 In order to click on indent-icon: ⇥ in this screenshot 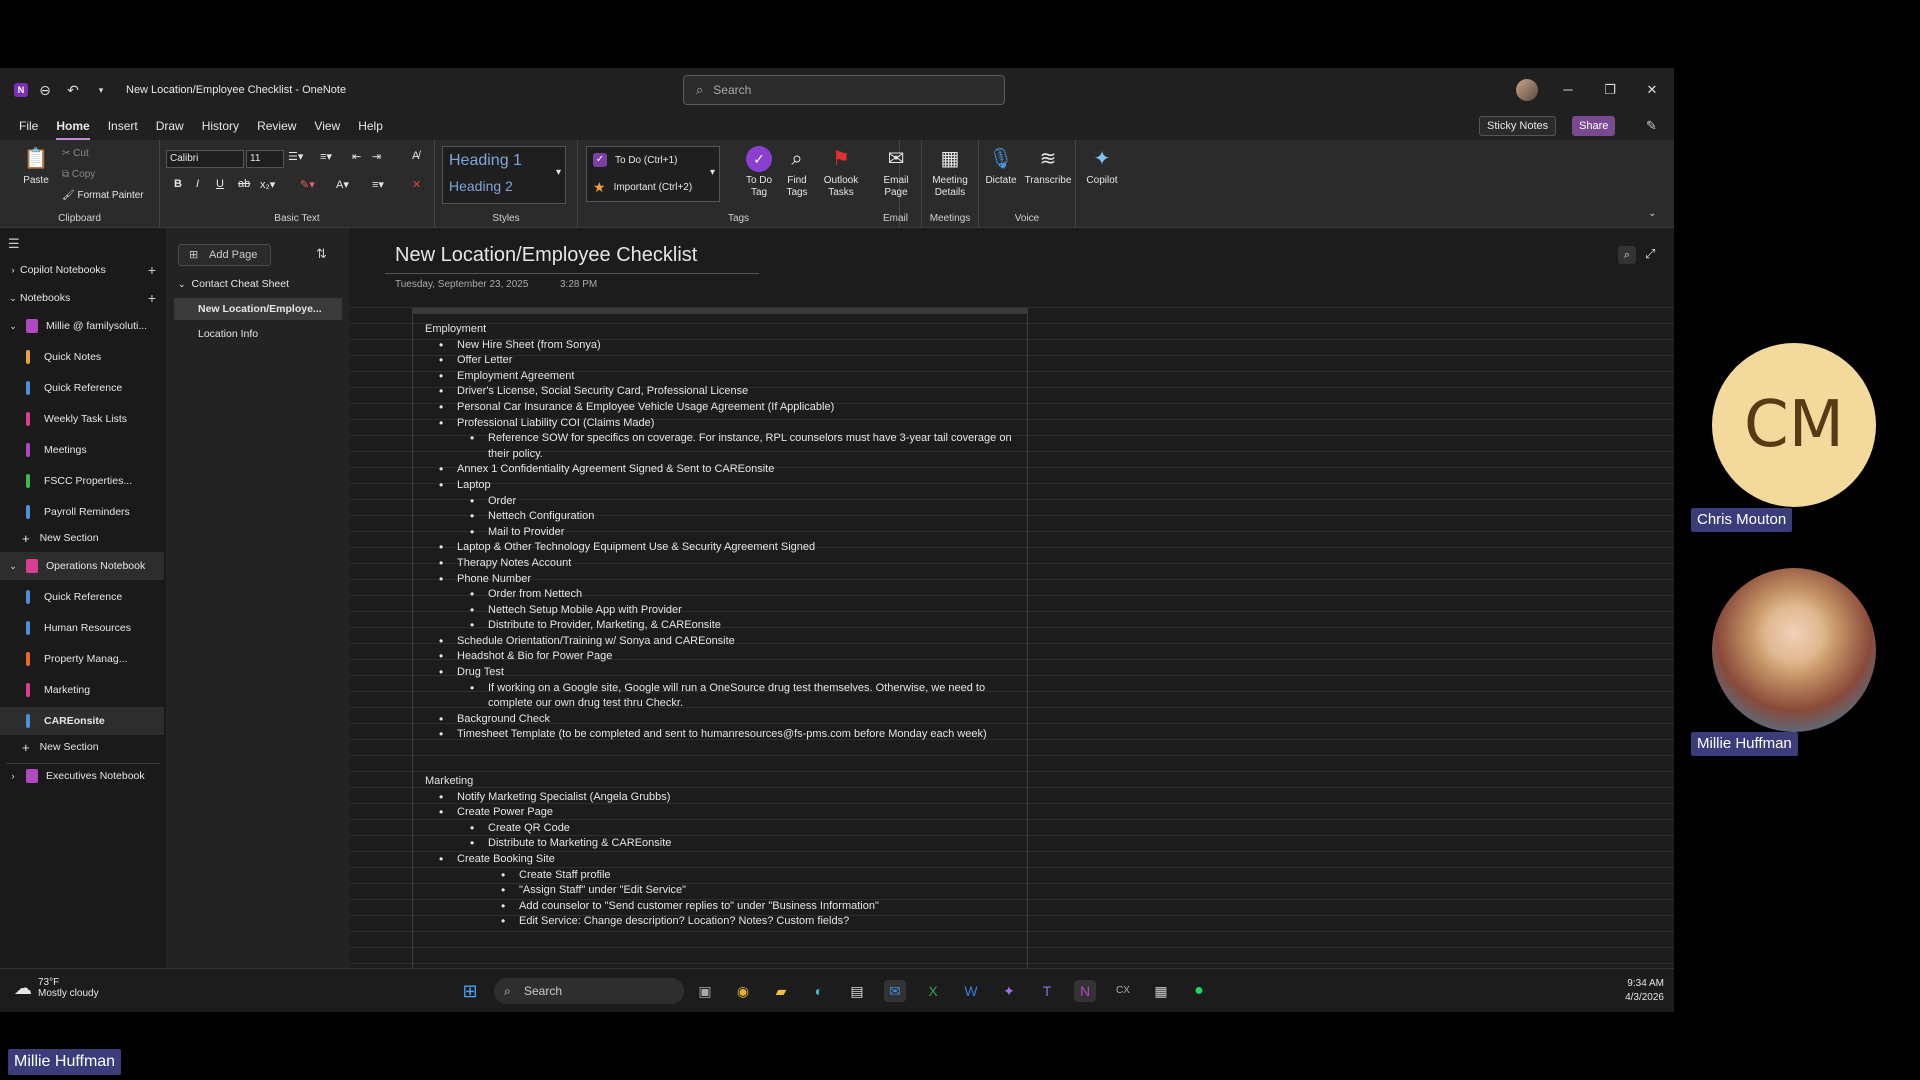, I will do `click(376, 156)`.